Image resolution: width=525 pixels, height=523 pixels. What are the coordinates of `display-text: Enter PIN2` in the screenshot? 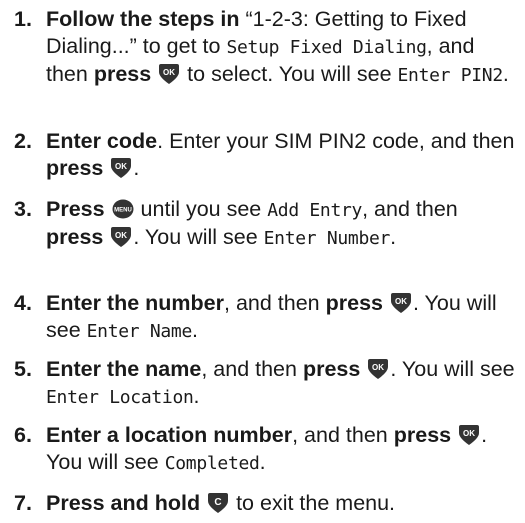 It's located at (450, 75).